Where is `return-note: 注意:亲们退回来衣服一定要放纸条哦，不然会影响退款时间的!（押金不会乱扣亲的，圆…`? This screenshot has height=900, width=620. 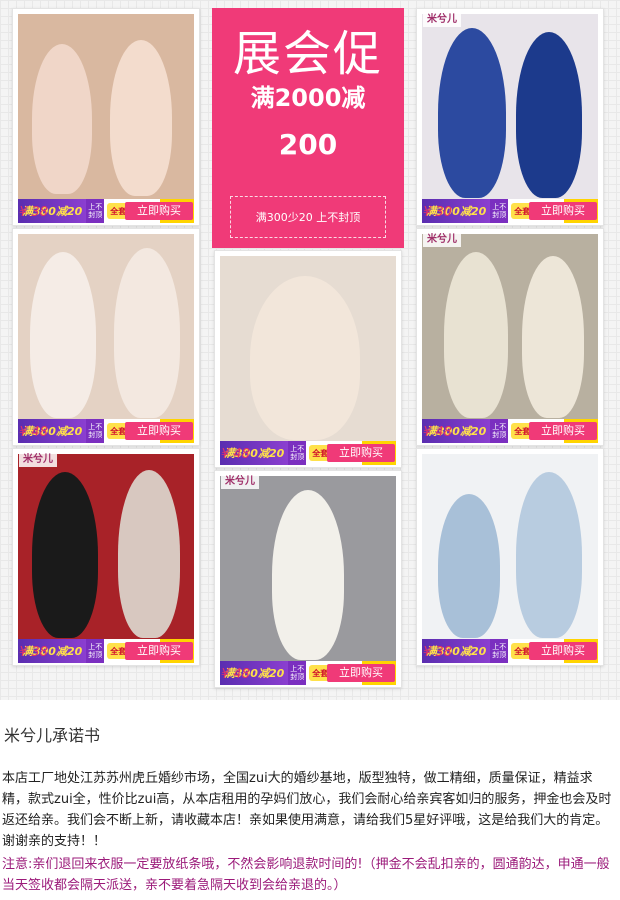 return-note: 注意:亲们退回来衣服一定要放纸条哦，不然会影响退款时间的!（押金不会乱扣亲的，圆… is located at coordinates (306, 875).